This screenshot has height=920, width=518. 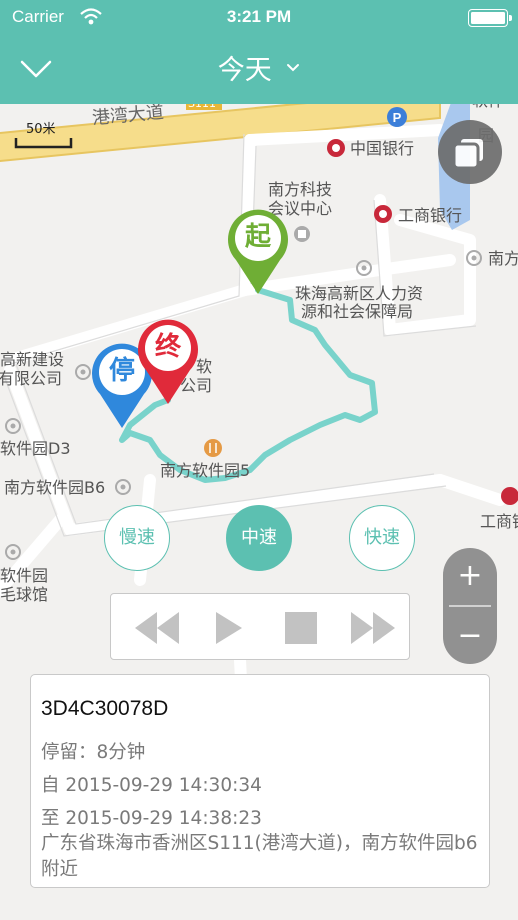 I want to click on poi-nanfang-park5: 南方软件园5, so click(x=205, y=470).